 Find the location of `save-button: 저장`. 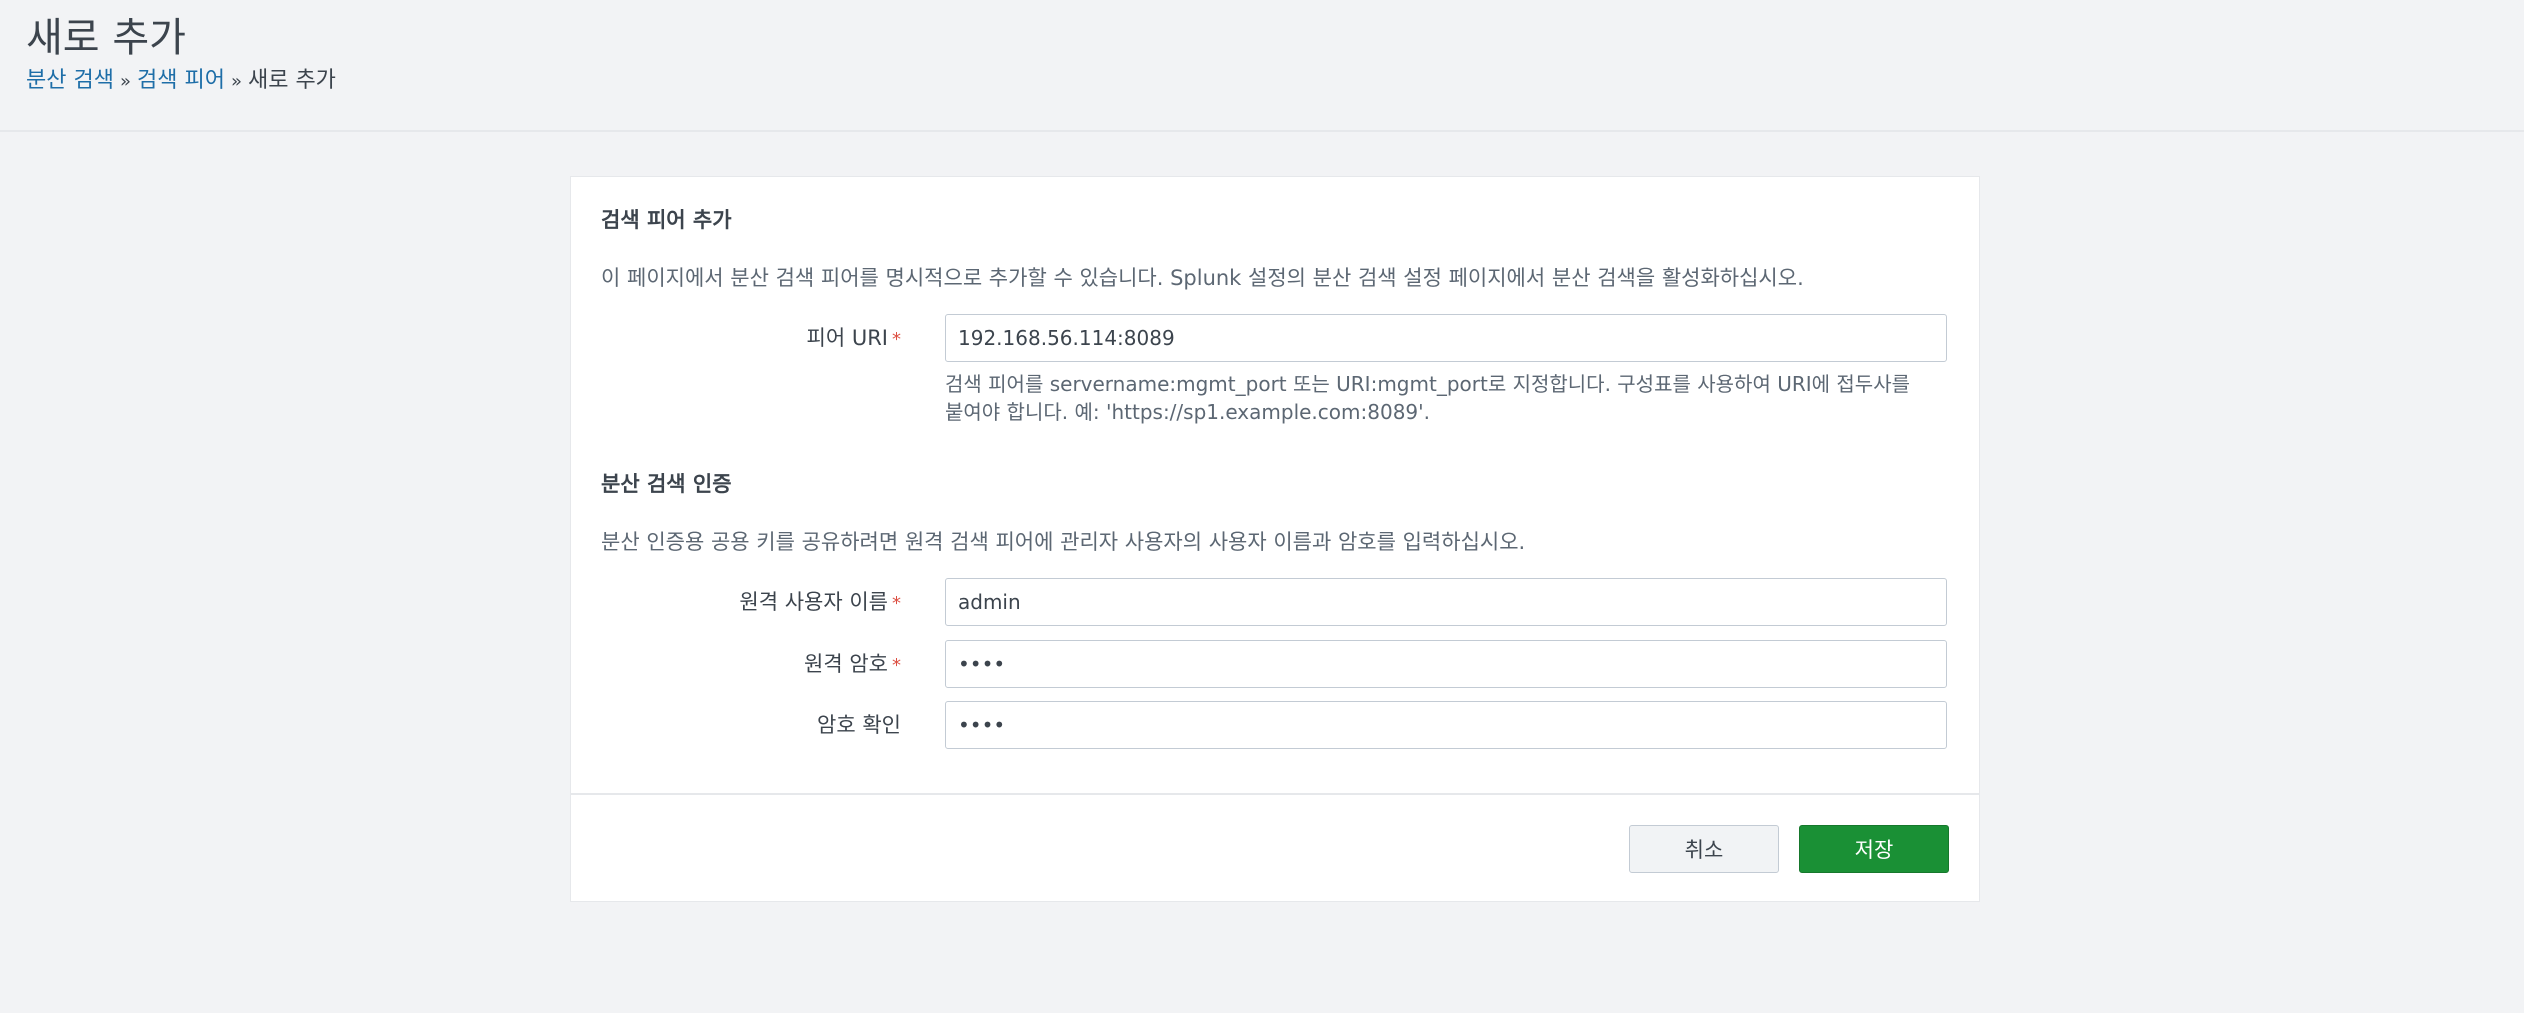

save-button: 저장 is located at coordinates (1874, 849).